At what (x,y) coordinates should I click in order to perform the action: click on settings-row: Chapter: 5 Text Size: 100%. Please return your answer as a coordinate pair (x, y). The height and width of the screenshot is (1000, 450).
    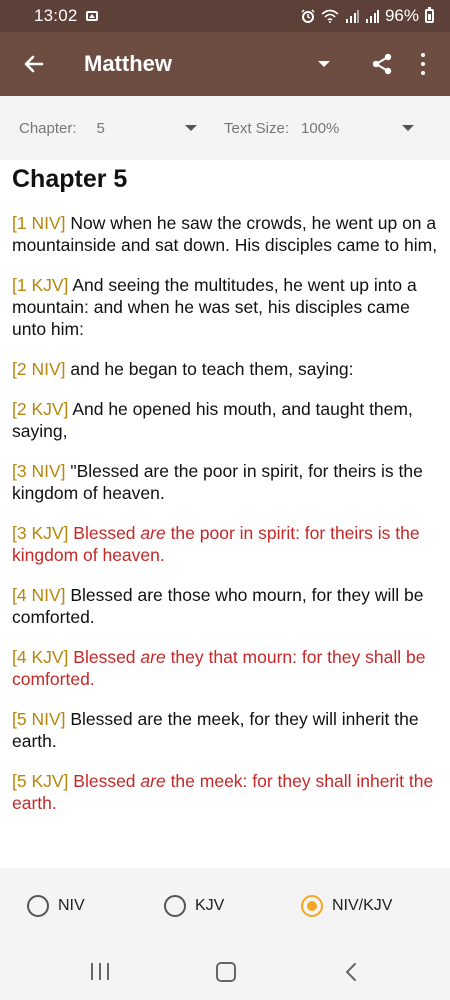
    Looking at the image, I should click on (225, 128).